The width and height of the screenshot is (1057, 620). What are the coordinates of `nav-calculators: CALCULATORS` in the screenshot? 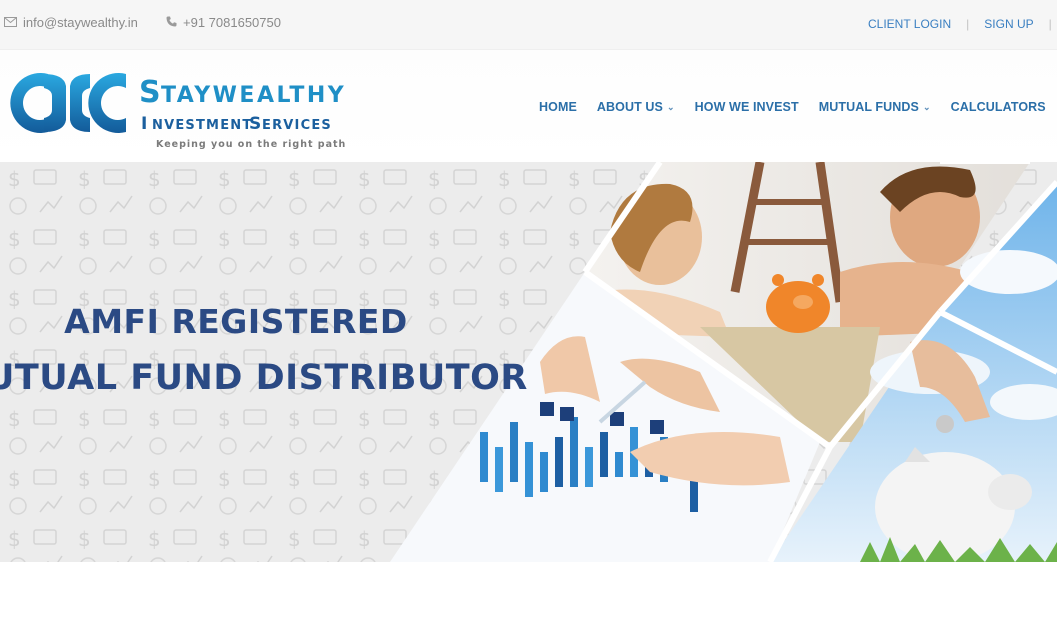 It's located at (998, 107).